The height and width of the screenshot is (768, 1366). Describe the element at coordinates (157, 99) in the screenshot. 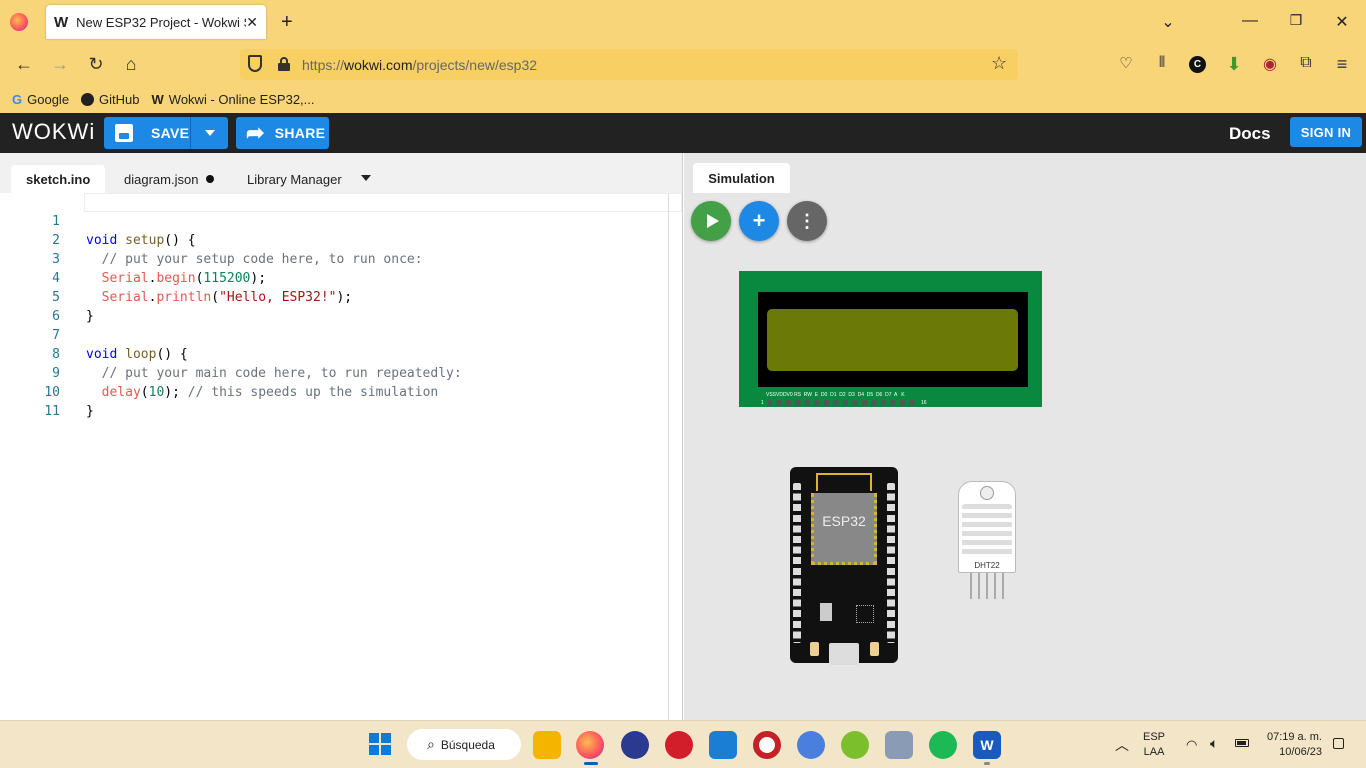

I see `wokwi-icon: W` at that location.